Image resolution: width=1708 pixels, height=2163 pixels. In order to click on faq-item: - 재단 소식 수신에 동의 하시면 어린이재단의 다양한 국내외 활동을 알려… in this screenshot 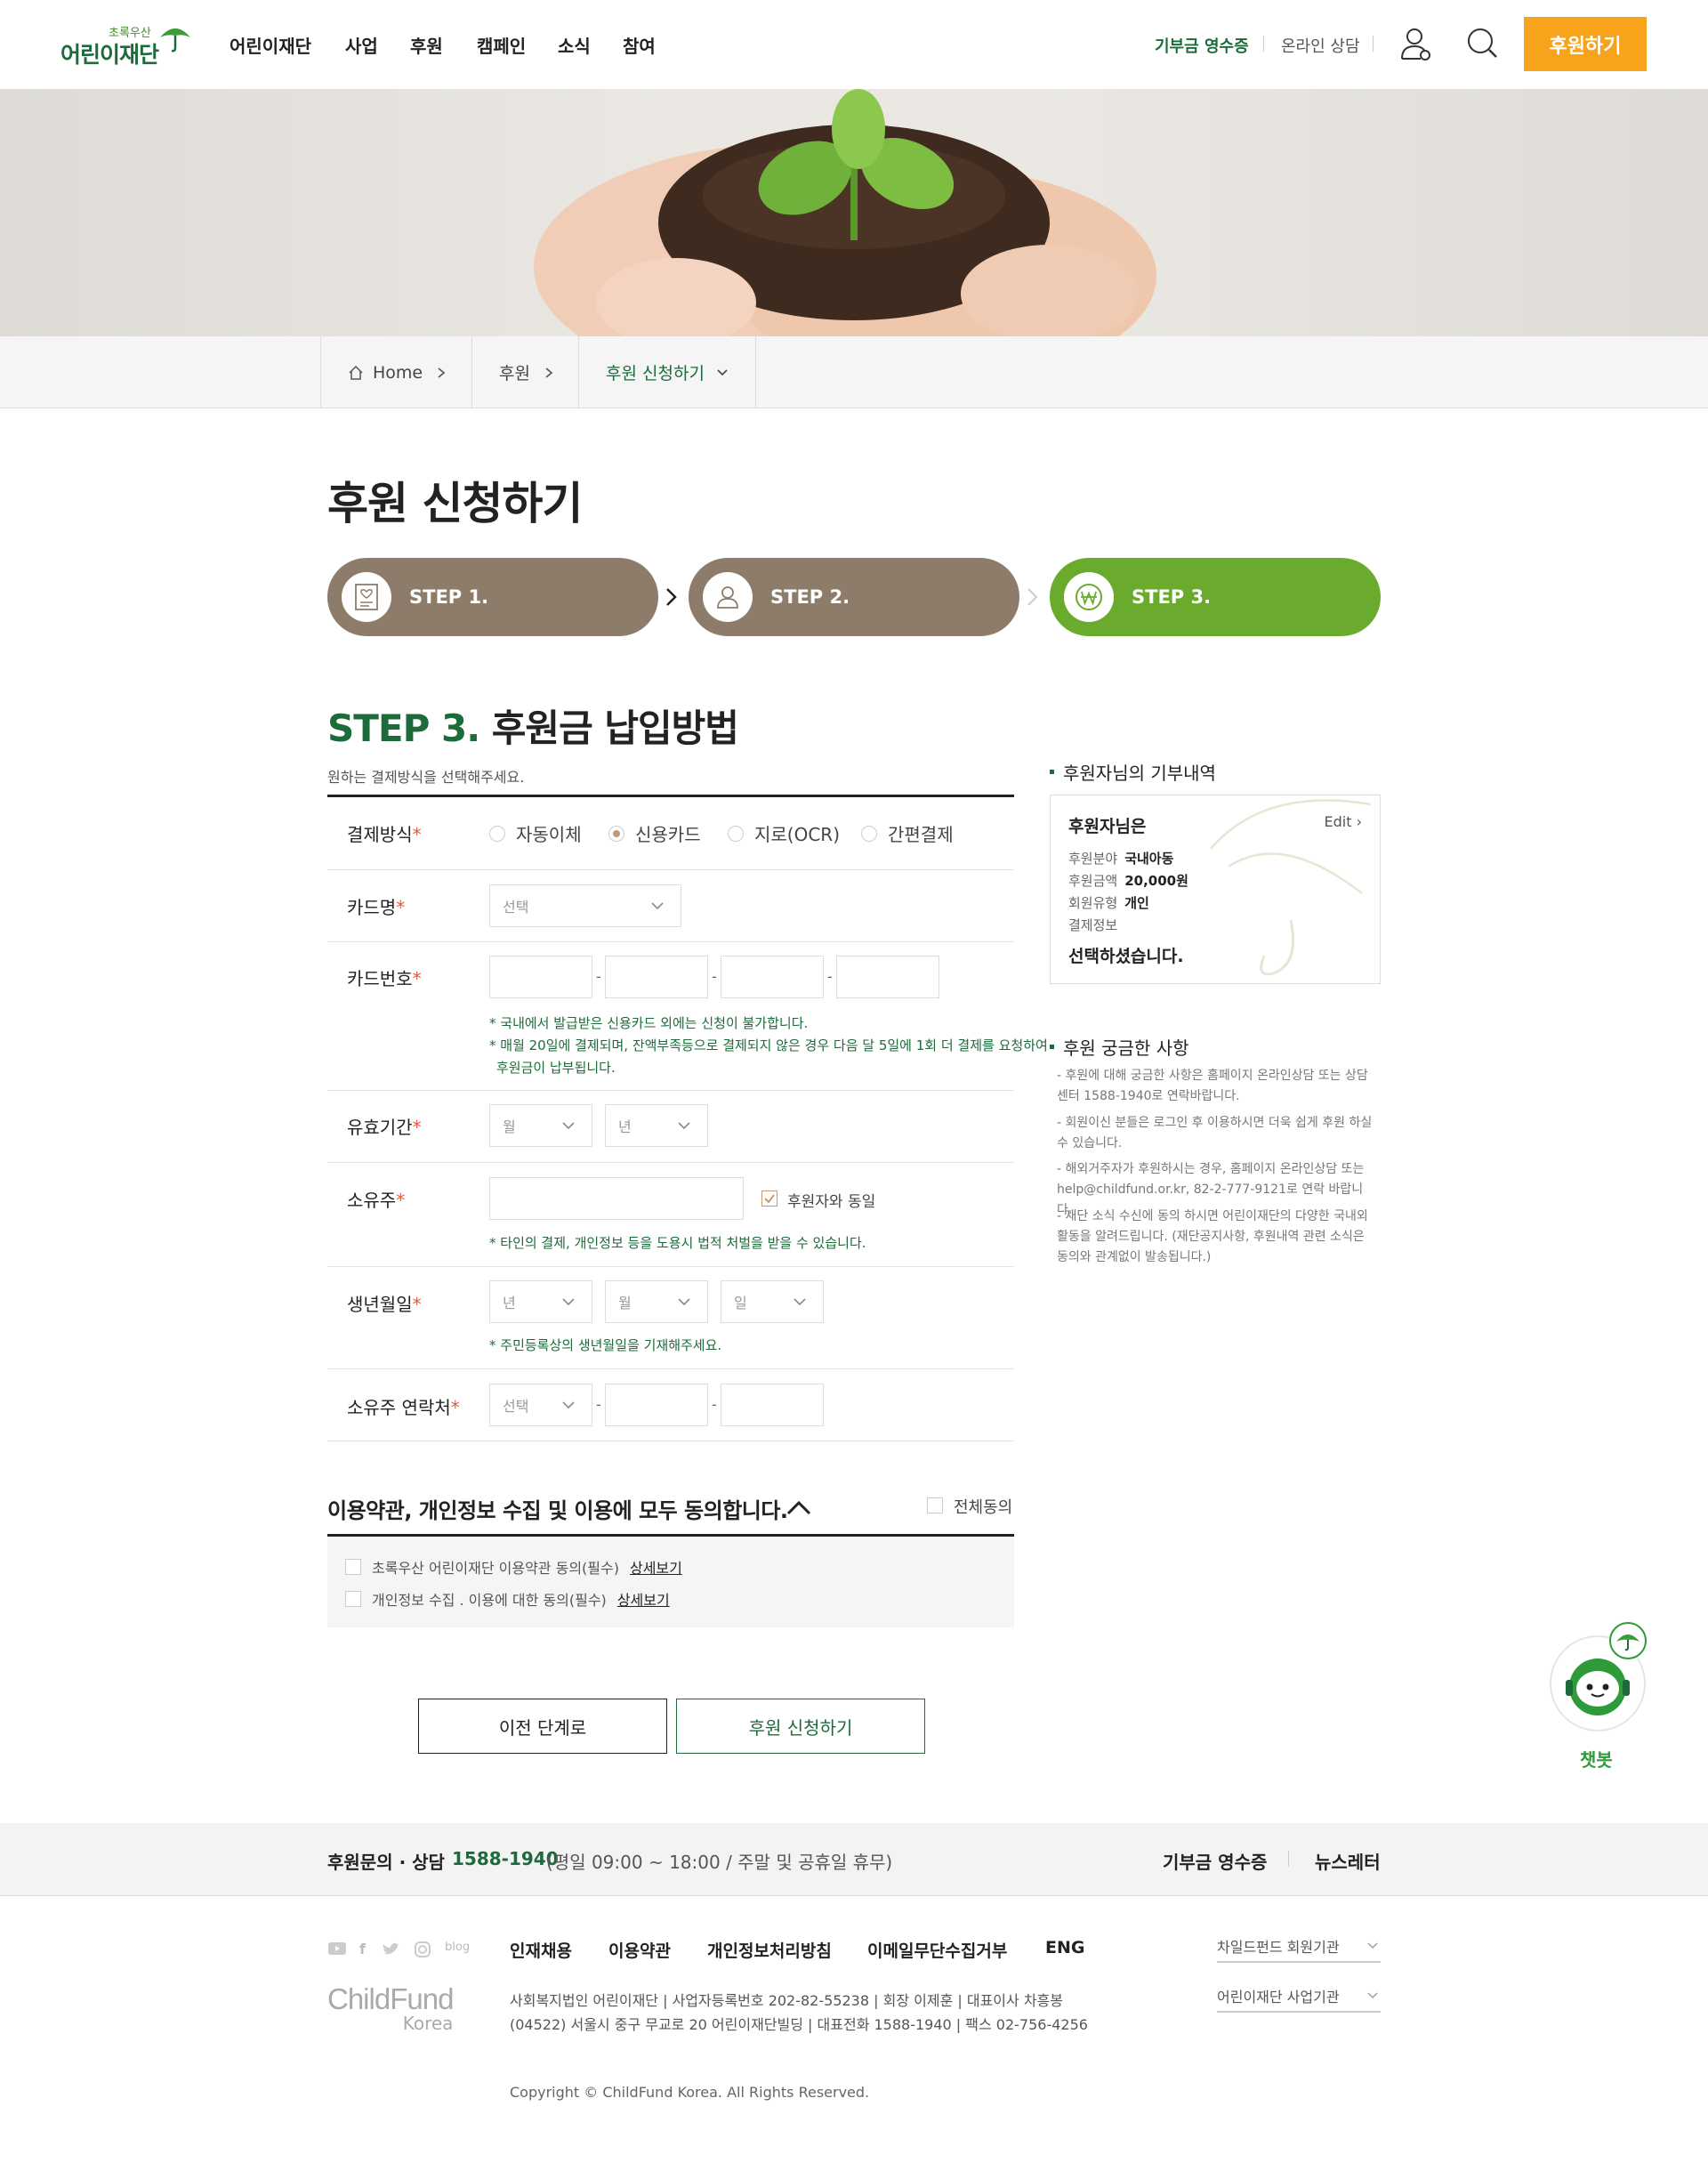, I will do `click(1212, 1236)`.